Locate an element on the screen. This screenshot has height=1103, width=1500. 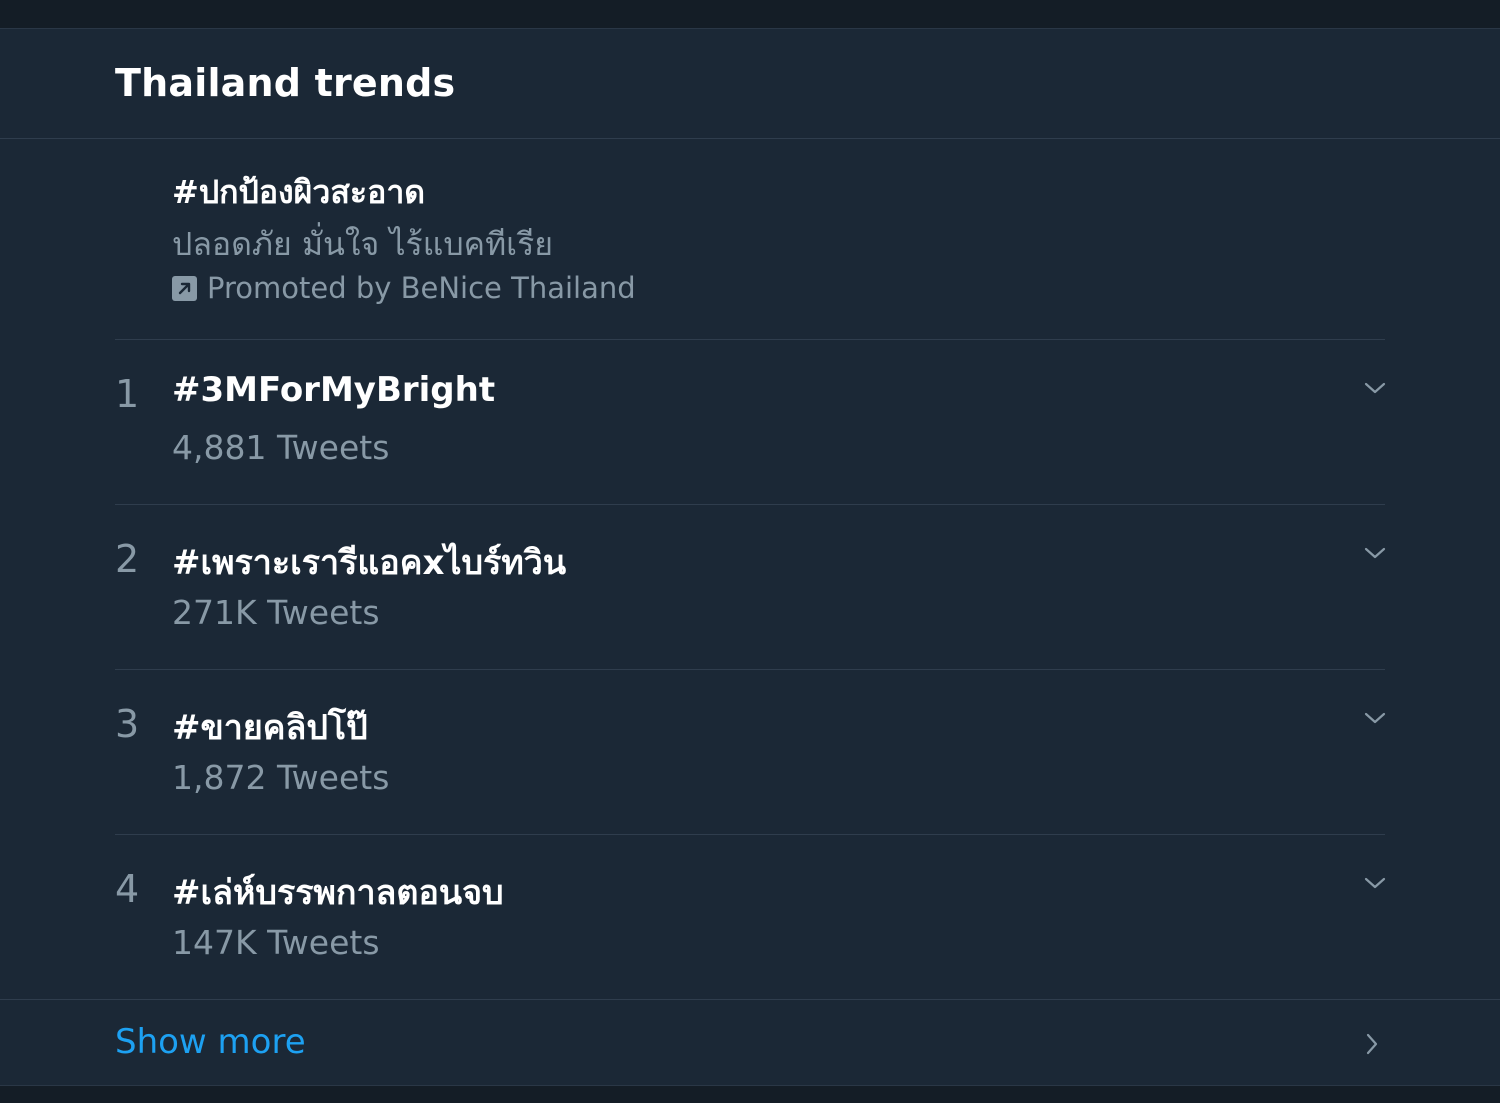
trends-header: Thailand trends is located at coordinates (750, 84).